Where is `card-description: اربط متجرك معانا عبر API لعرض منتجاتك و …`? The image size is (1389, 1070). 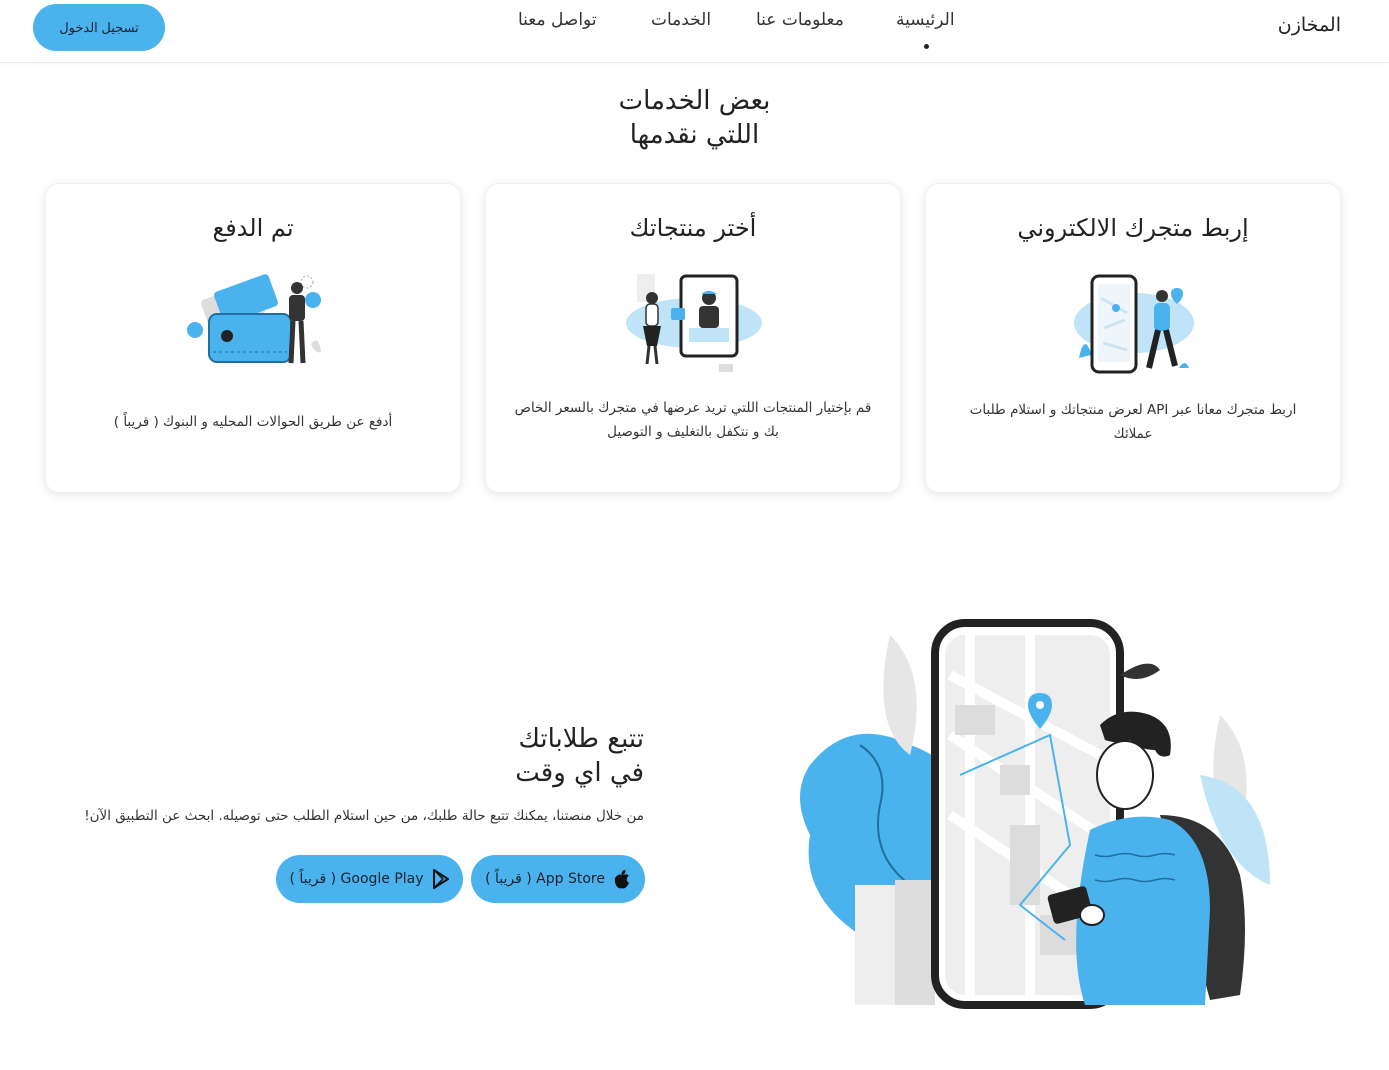 card-description: اربط متجرك معانا عبر API لعرض منتجاتك و … is located at coordinates (1133, 422).